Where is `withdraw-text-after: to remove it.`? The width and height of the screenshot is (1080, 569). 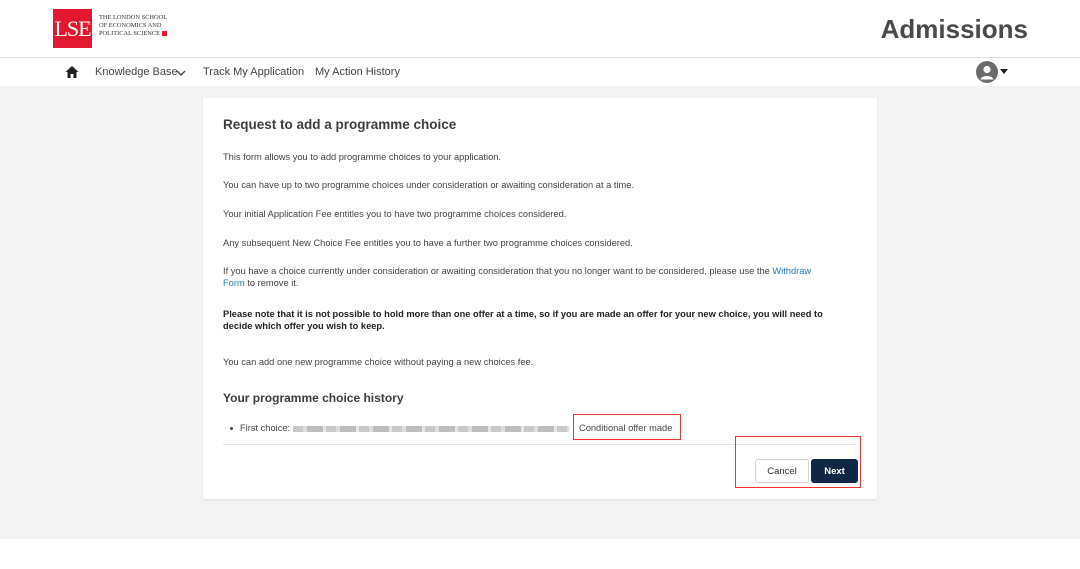 withdraw-text-after: to remove it. is located at coordinates (271, 283).